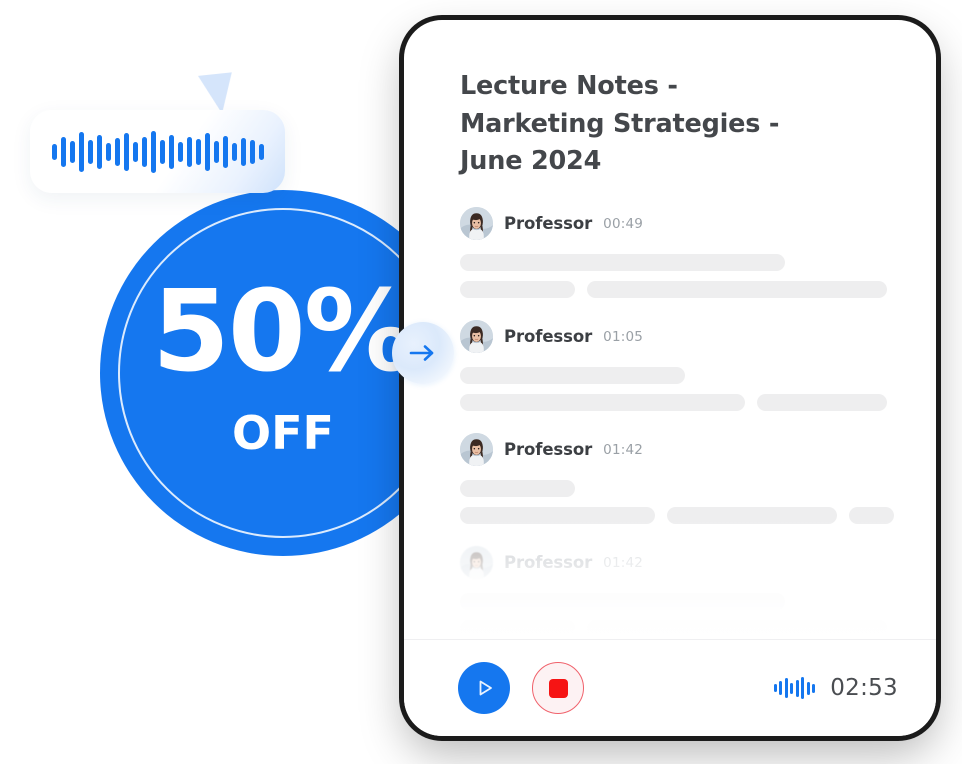 Image resolution: width=962 pixels, height=764 pixels. Describe the element at coordinates (680, 253) in the screenshot. I see `transcript-entry: Professor 00:49` at that location.